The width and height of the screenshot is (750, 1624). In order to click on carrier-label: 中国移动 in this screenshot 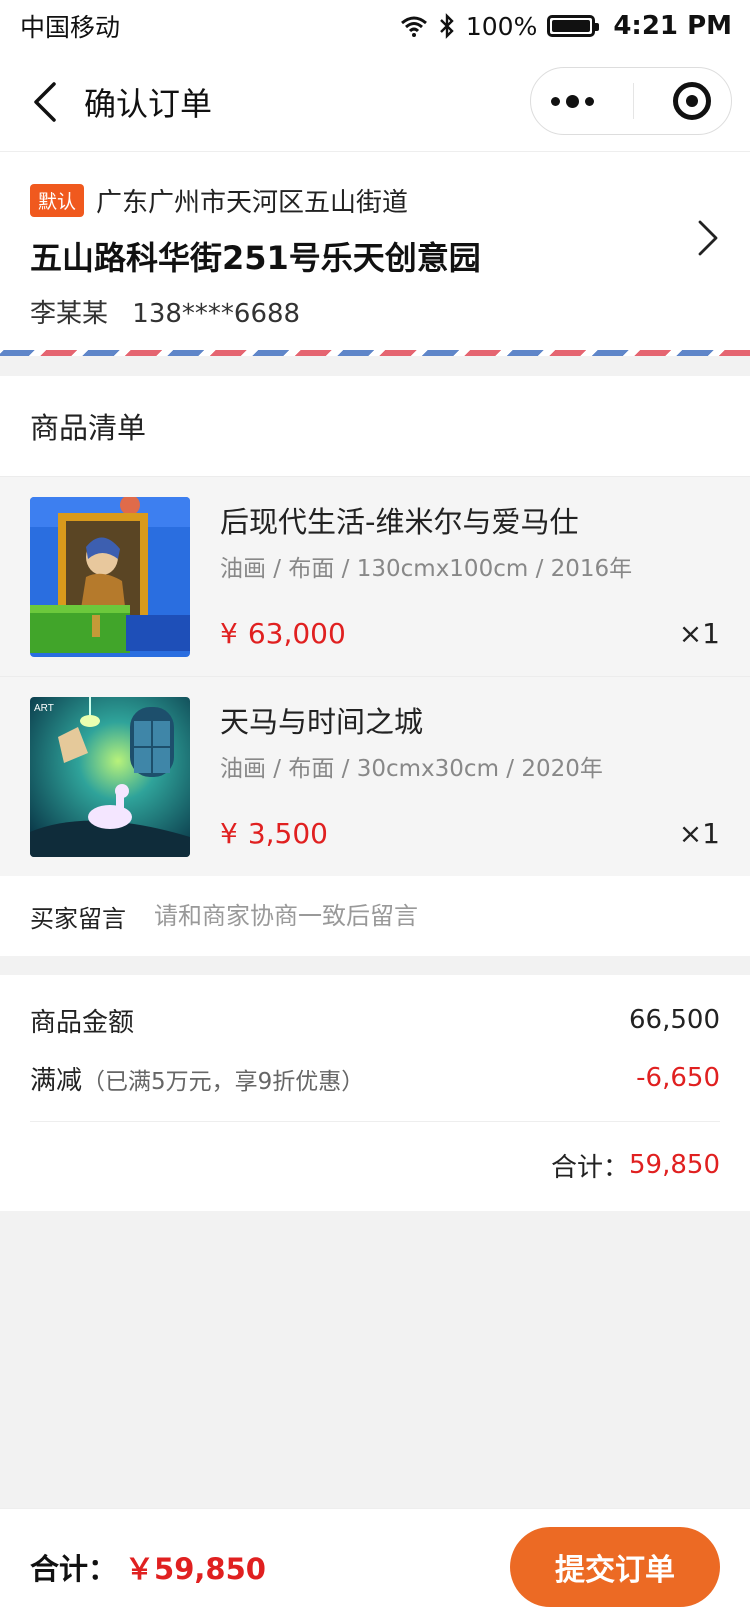, I will do `click(70, 27)`.